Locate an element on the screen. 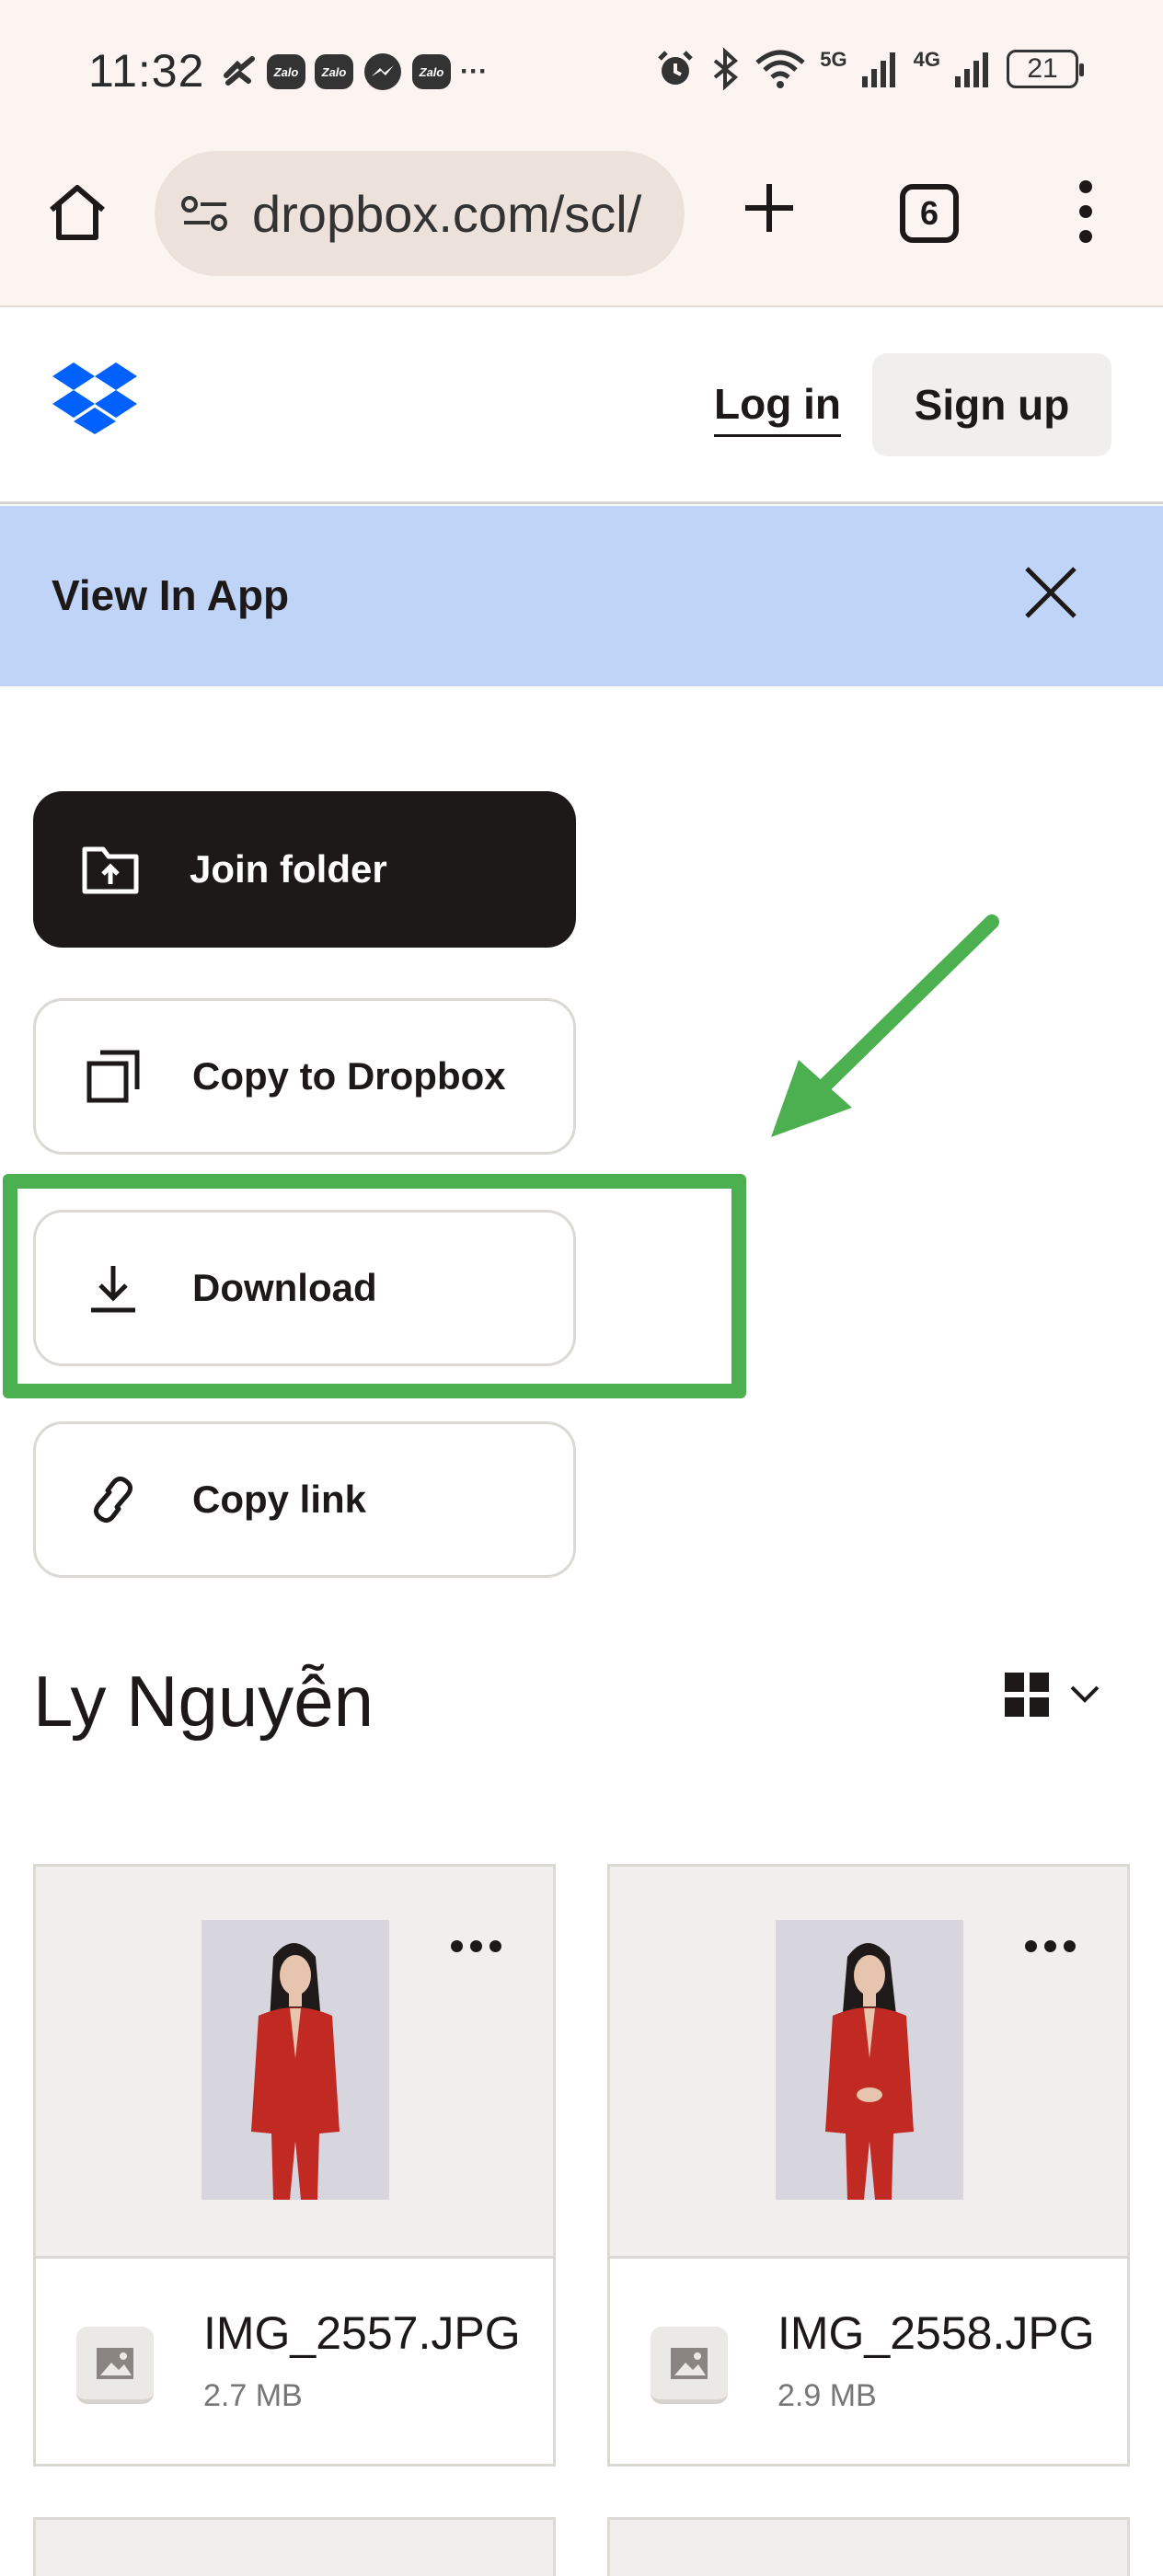  file-card: IMG_2558.JPG 2.9 MB is located at coordinates (869, 2165).